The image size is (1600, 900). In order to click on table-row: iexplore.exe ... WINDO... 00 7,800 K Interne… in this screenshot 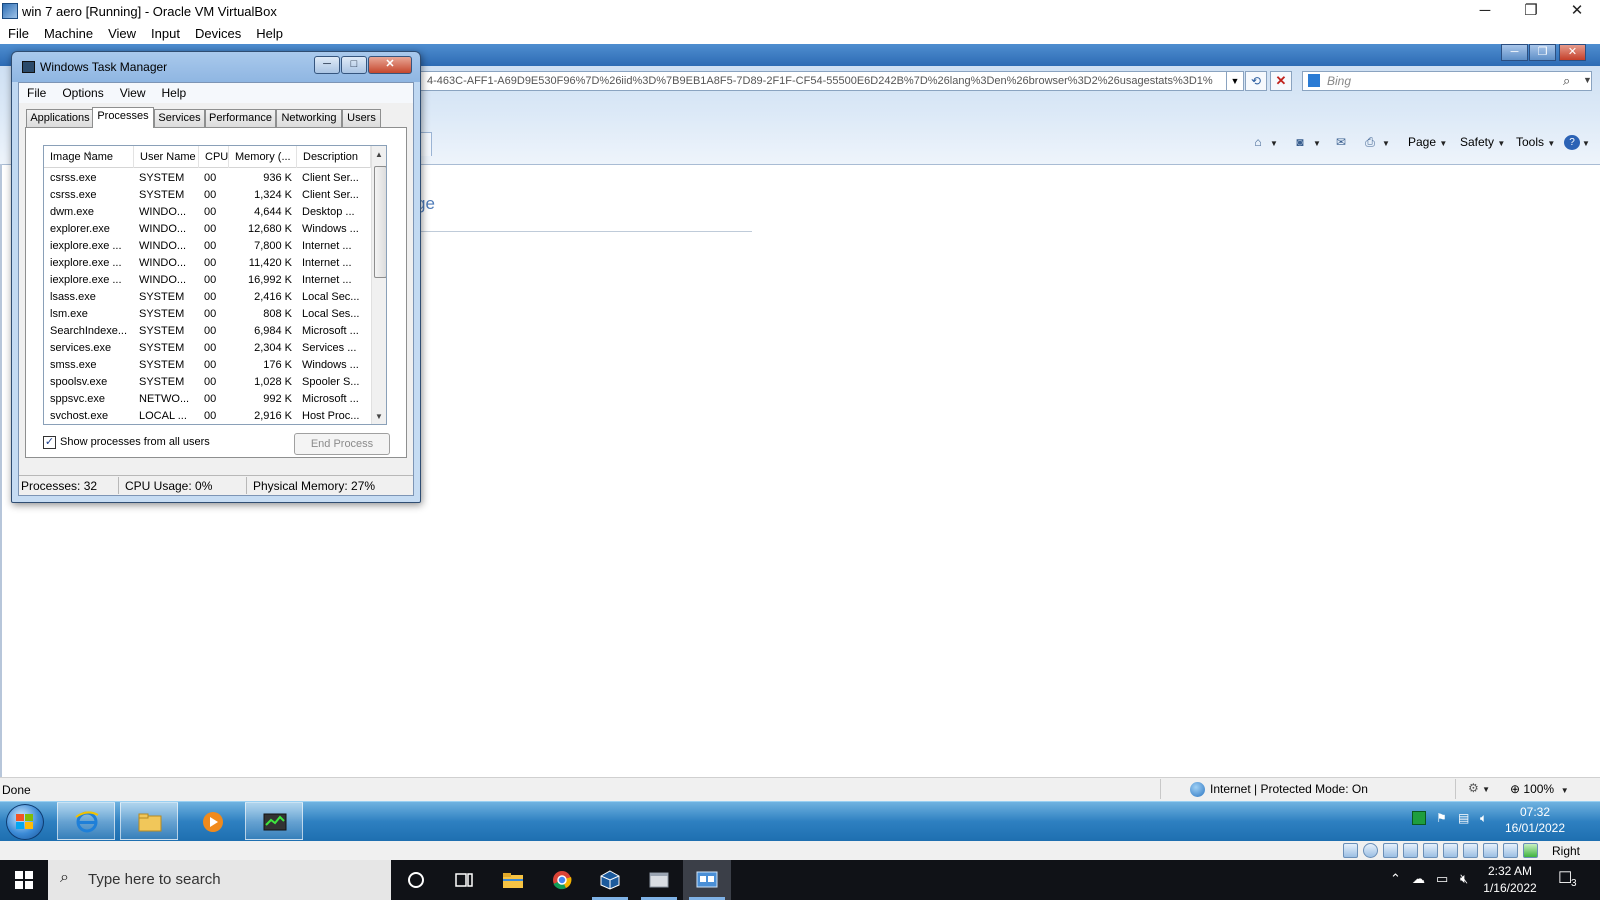, I will do `click(207, 246)`.